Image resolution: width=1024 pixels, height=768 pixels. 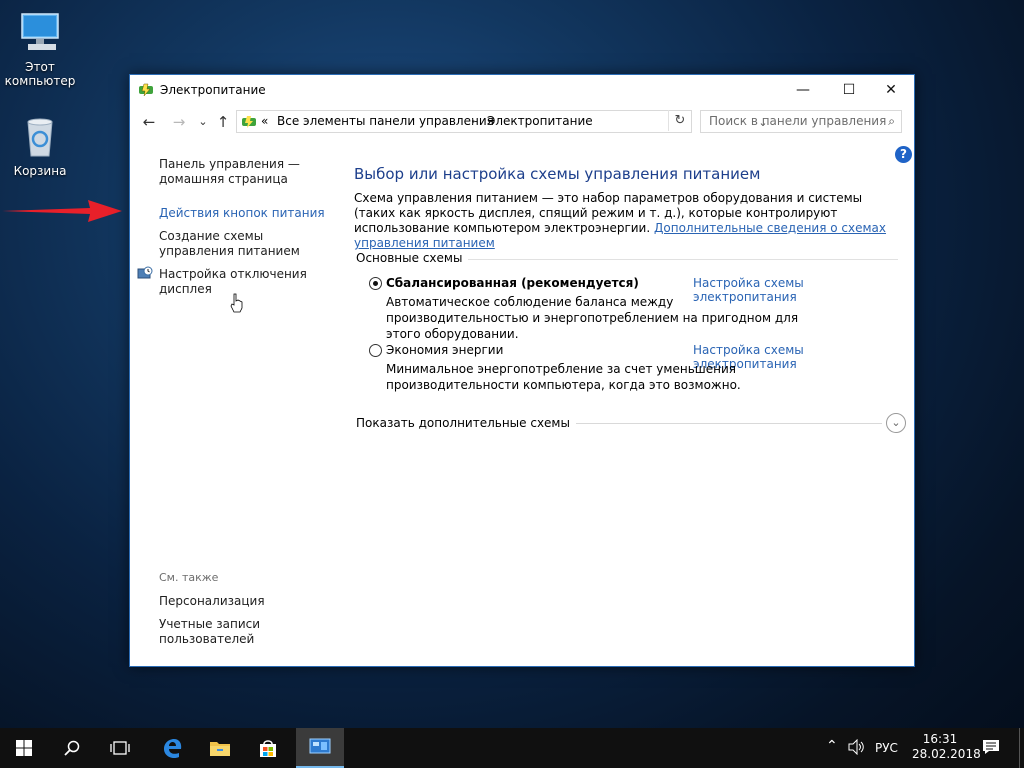 I want to click on refresh-icon: ↻, so click(x=680, y=120).